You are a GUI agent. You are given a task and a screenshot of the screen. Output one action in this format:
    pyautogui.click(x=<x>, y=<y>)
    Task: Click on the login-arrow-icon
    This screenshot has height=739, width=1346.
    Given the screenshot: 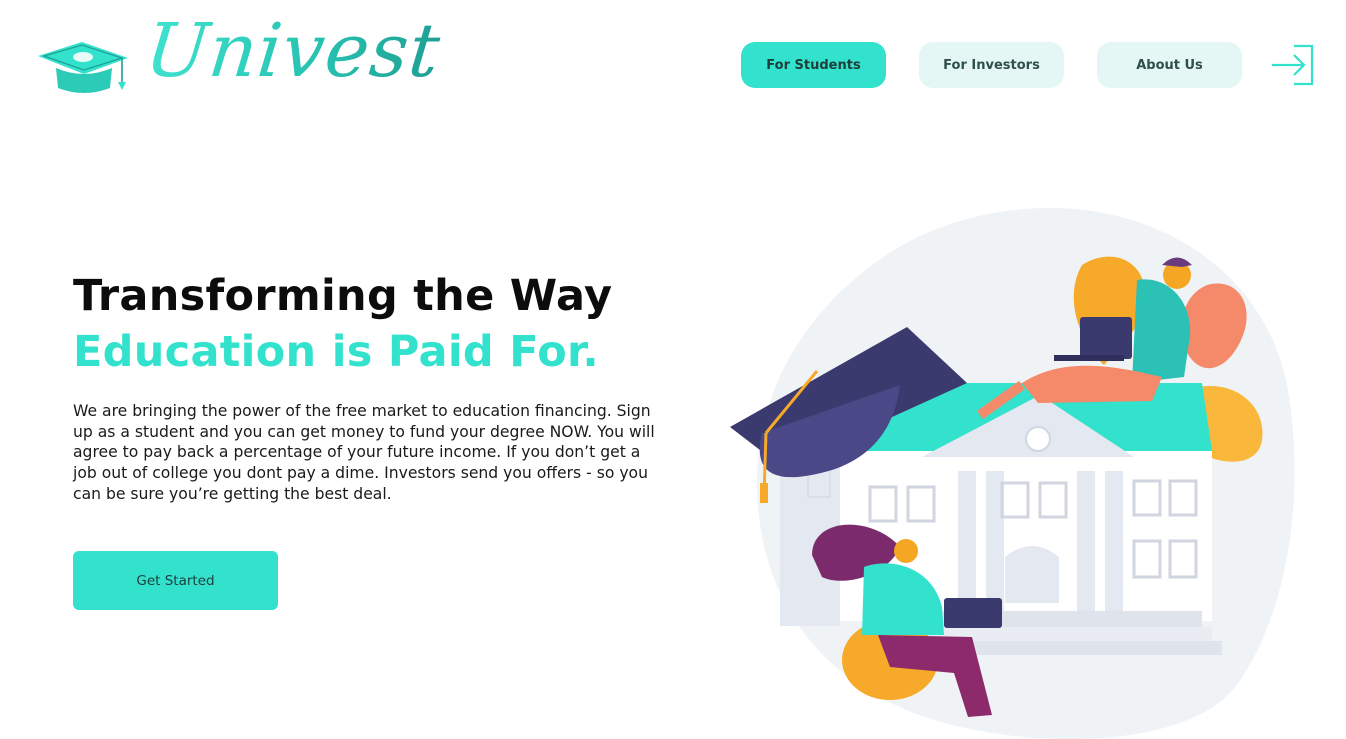 What is the action you would take?
    pyautogui.click(x=1293, y=65)
    